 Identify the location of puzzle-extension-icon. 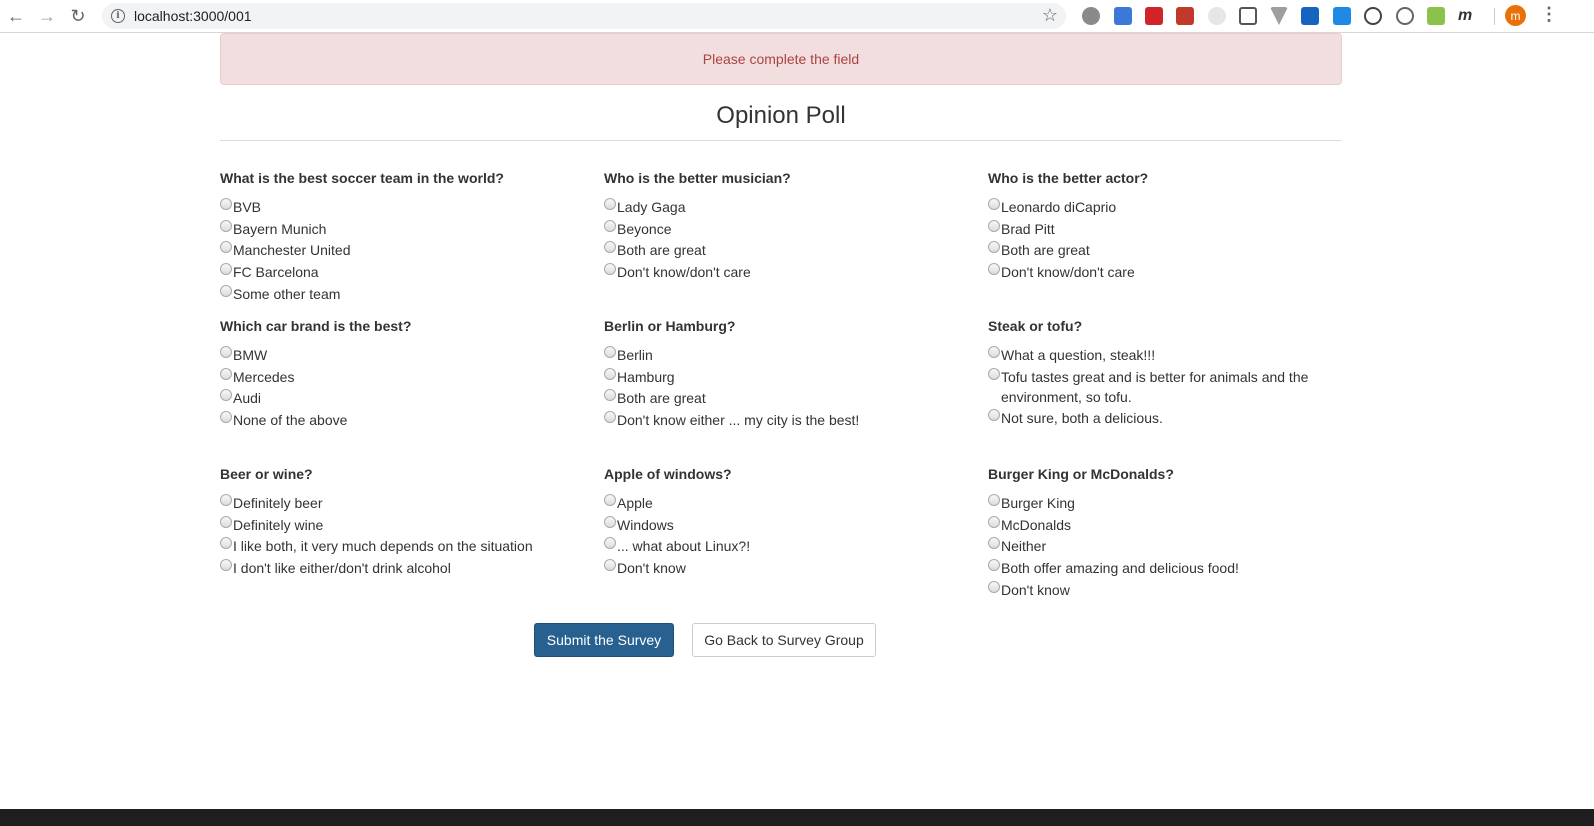
(1185, 16).